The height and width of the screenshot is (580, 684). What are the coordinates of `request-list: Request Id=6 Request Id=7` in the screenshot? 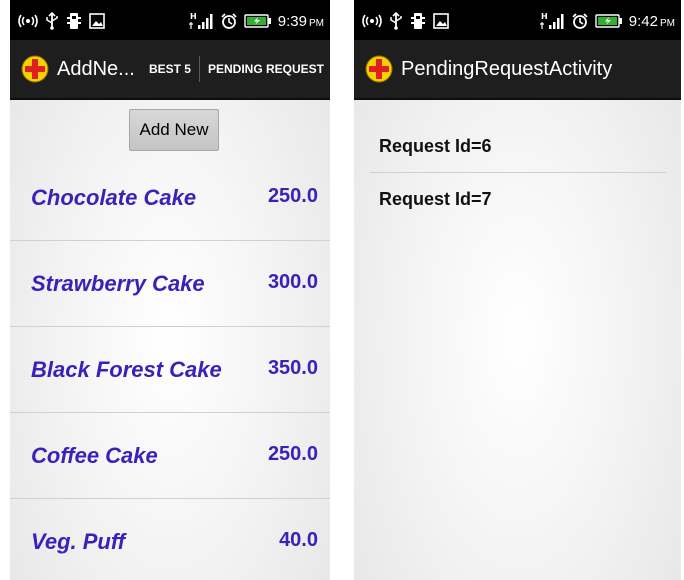 It's located at (518, 172).